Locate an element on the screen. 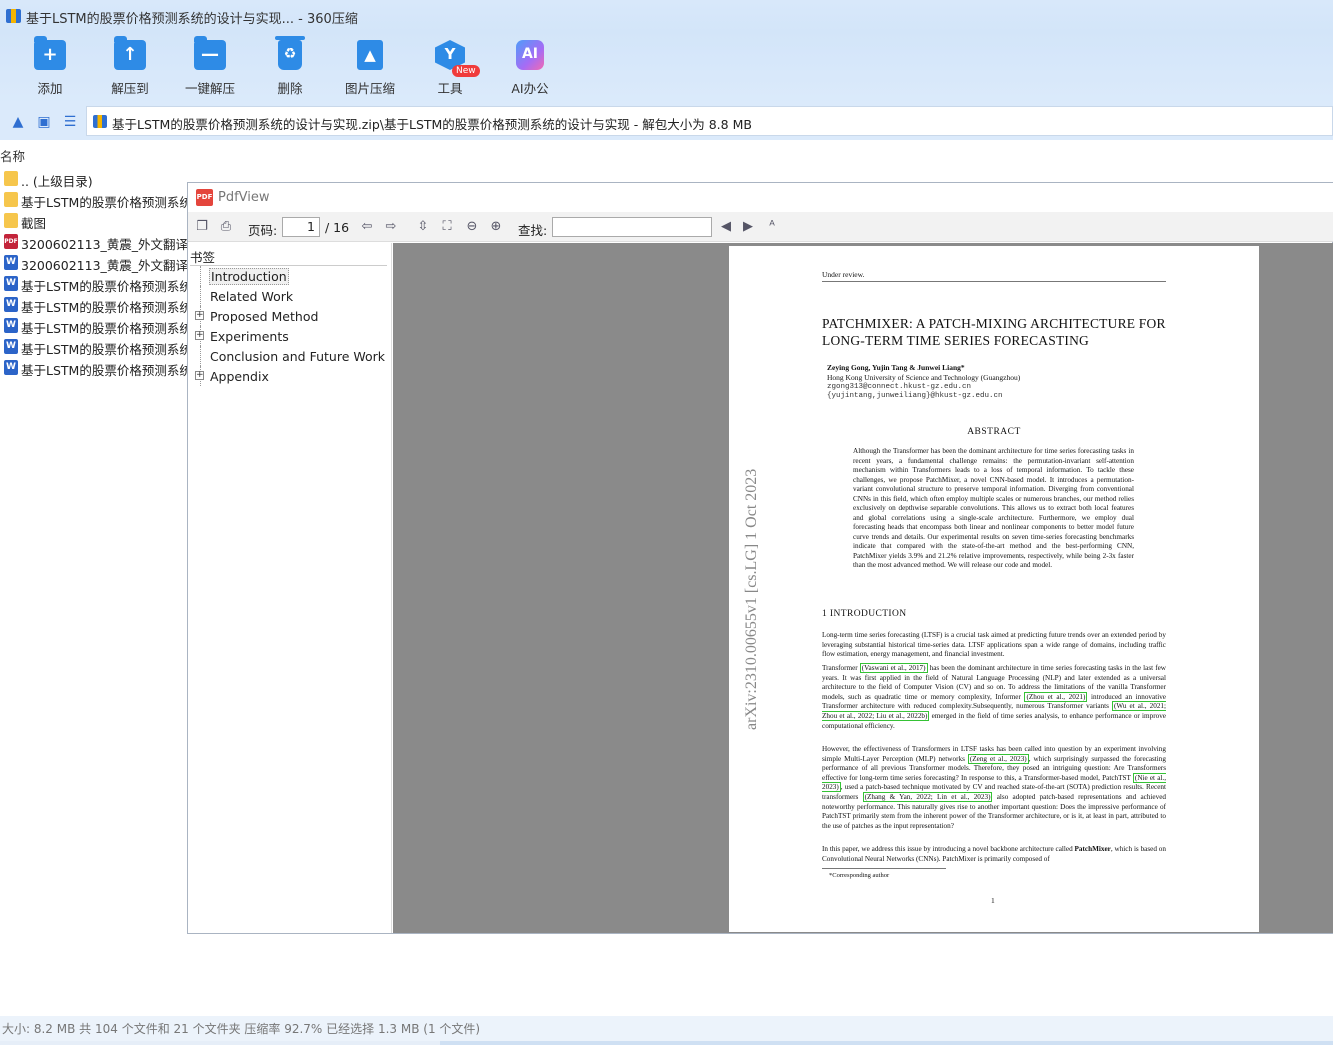  new-badge: New is located at coordinates (466, 71).